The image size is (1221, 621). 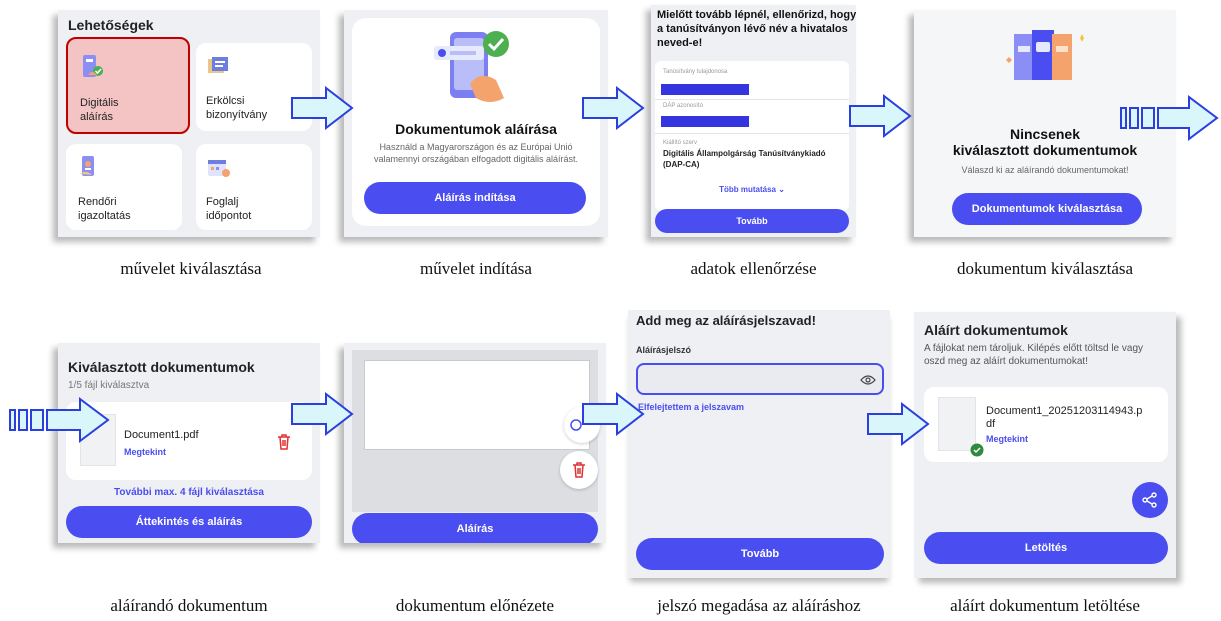 What do you see at coordinates (747, 189) in the screenshot?
I see `show-more-label: Több mutatása` at bounding box center [747, 189].